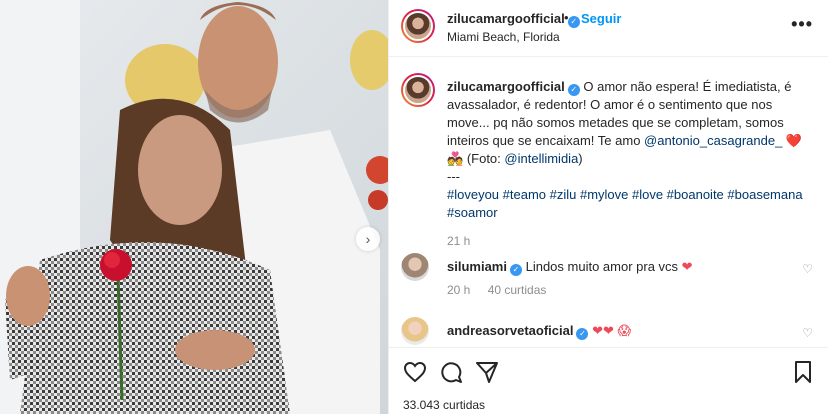 The width and height of the screenshot is (828, 414). I want to click on caption-username: zilucamargoofficial, so click(506, 86).